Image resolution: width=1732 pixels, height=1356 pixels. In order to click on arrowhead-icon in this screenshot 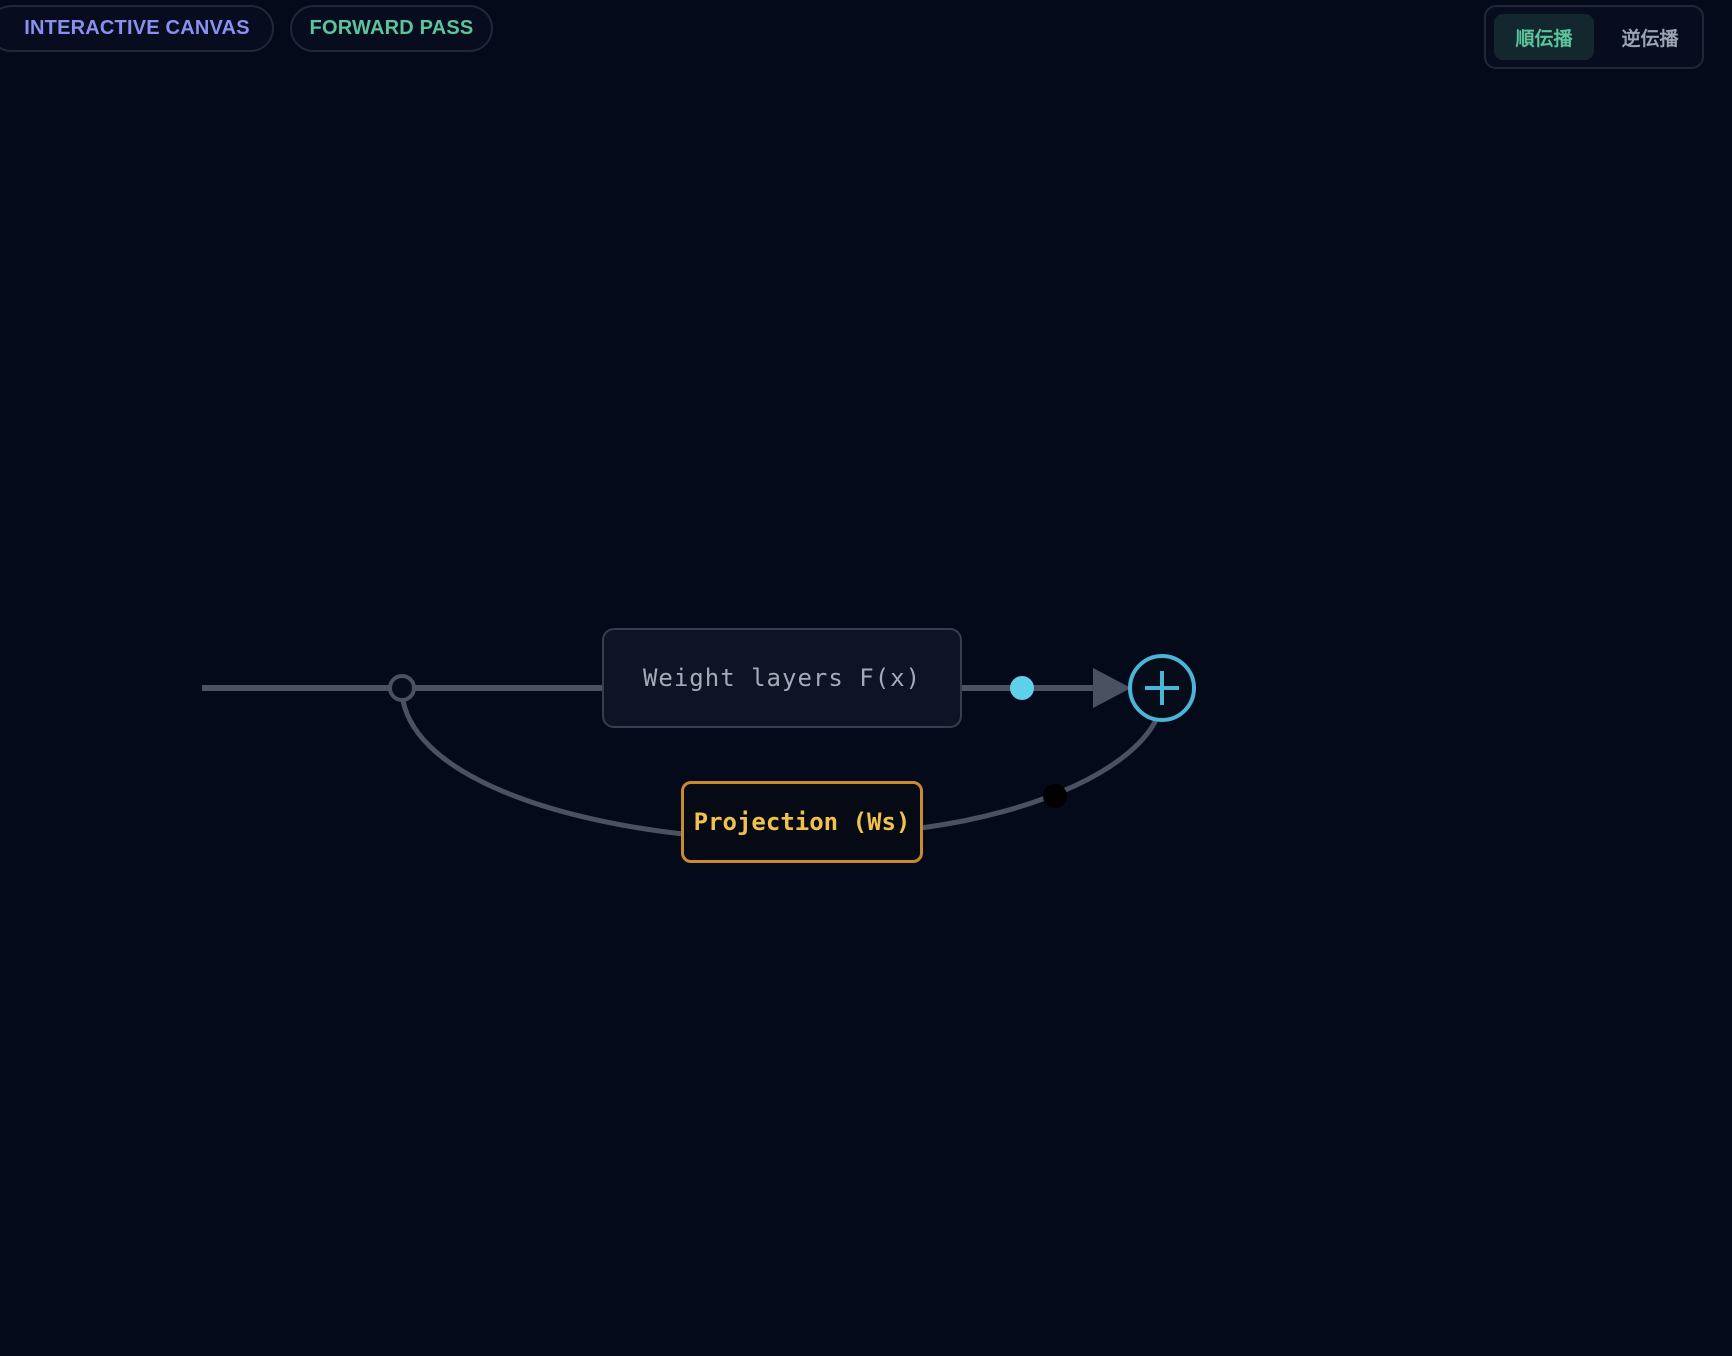, I will do `click(1112, 688)`.